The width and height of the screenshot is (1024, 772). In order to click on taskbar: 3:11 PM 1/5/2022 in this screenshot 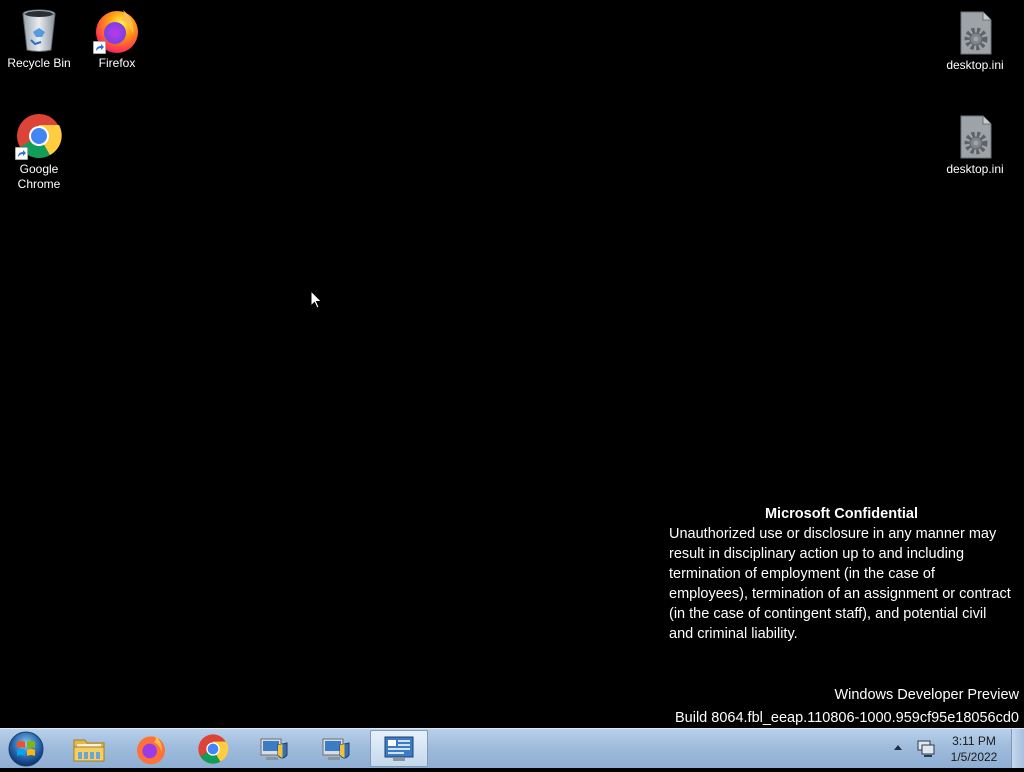, I will do `click(512, 748)`.